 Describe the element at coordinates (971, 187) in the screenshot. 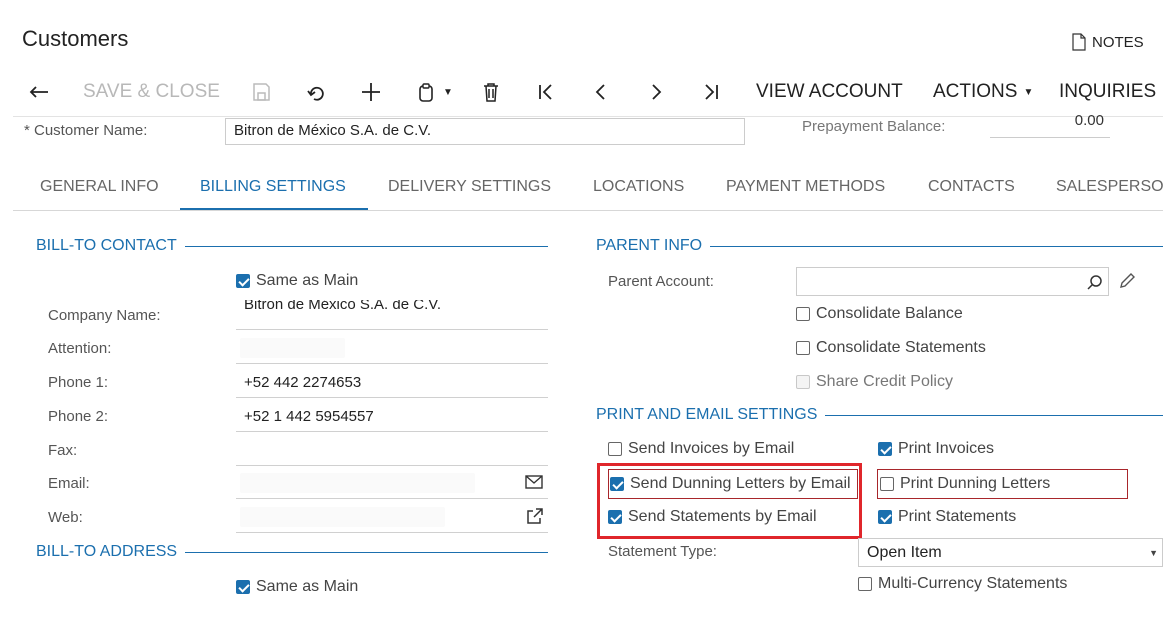

I see `tab-contacts: CONTACTS` at that location.